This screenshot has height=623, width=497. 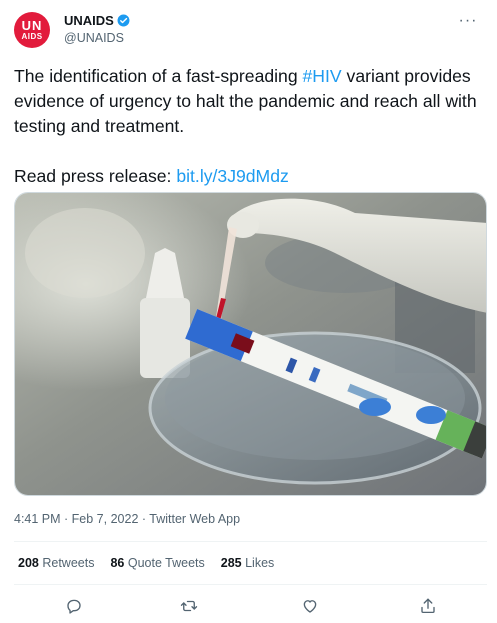 I want to click on quote-tweets-stat: 86 Quote Tweets, so click(x=157, y=563).